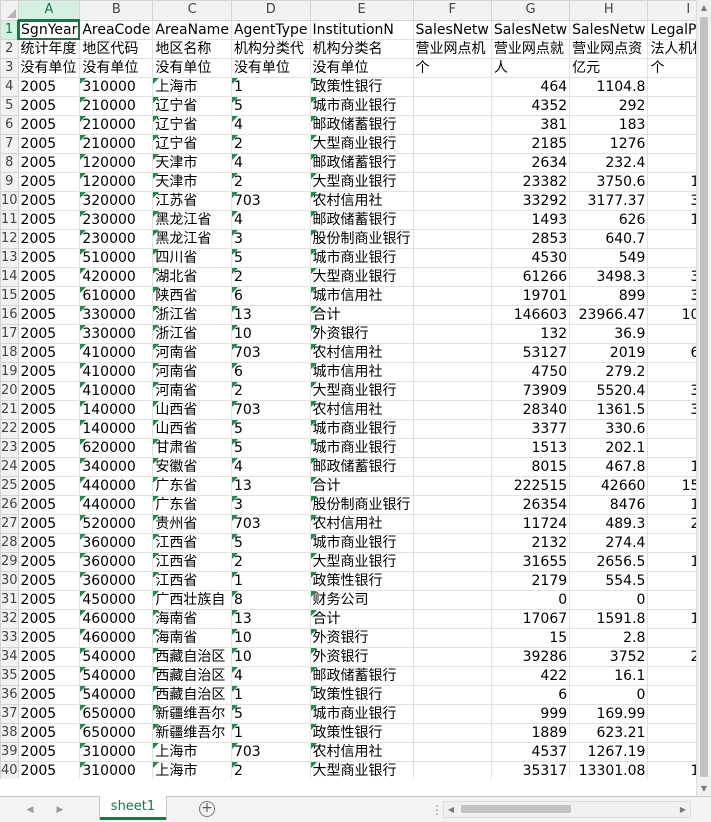  I want to click on cell-d28: 5, so click(270, 543).